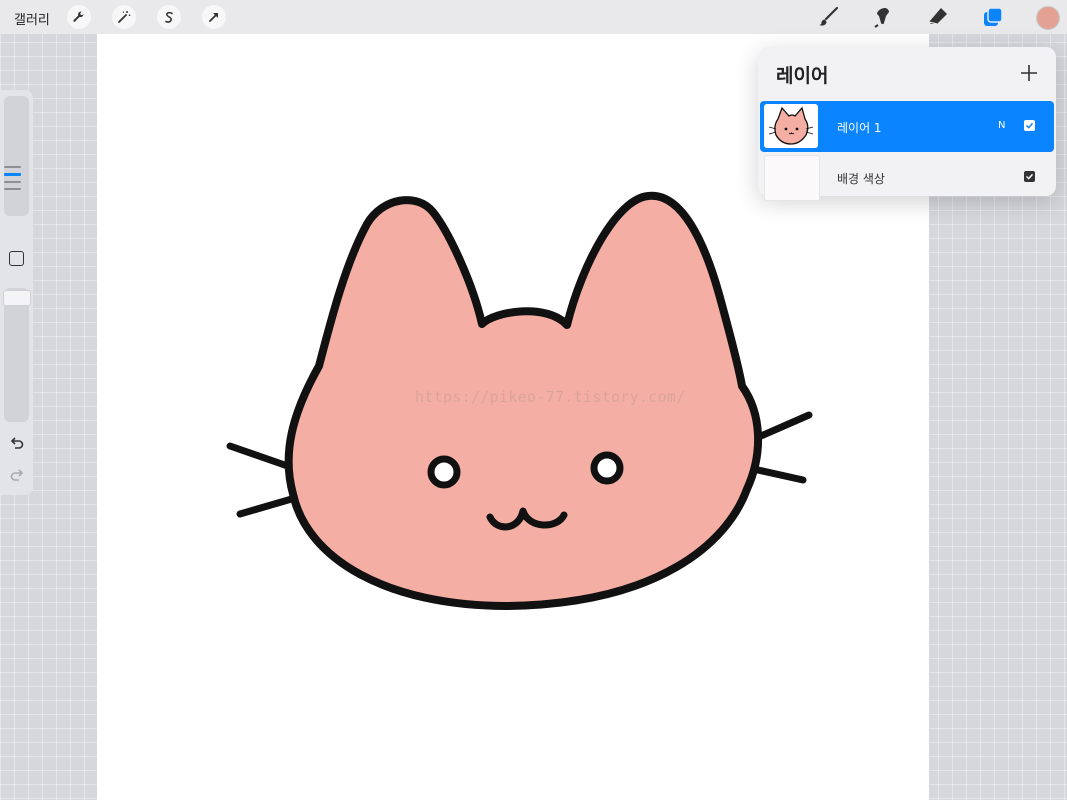 This screenshot has width=1067, height=800. What do you see at coordinates (16, 156) in the screenshot?
I see `brush-size-slider` at bounding box center [16, 156].